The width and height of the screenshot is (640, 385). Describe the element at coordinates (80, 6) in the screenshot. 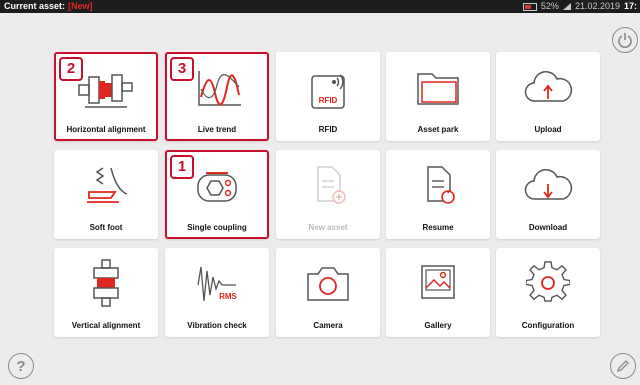

I see `current-asset-value: [New]` at that location.